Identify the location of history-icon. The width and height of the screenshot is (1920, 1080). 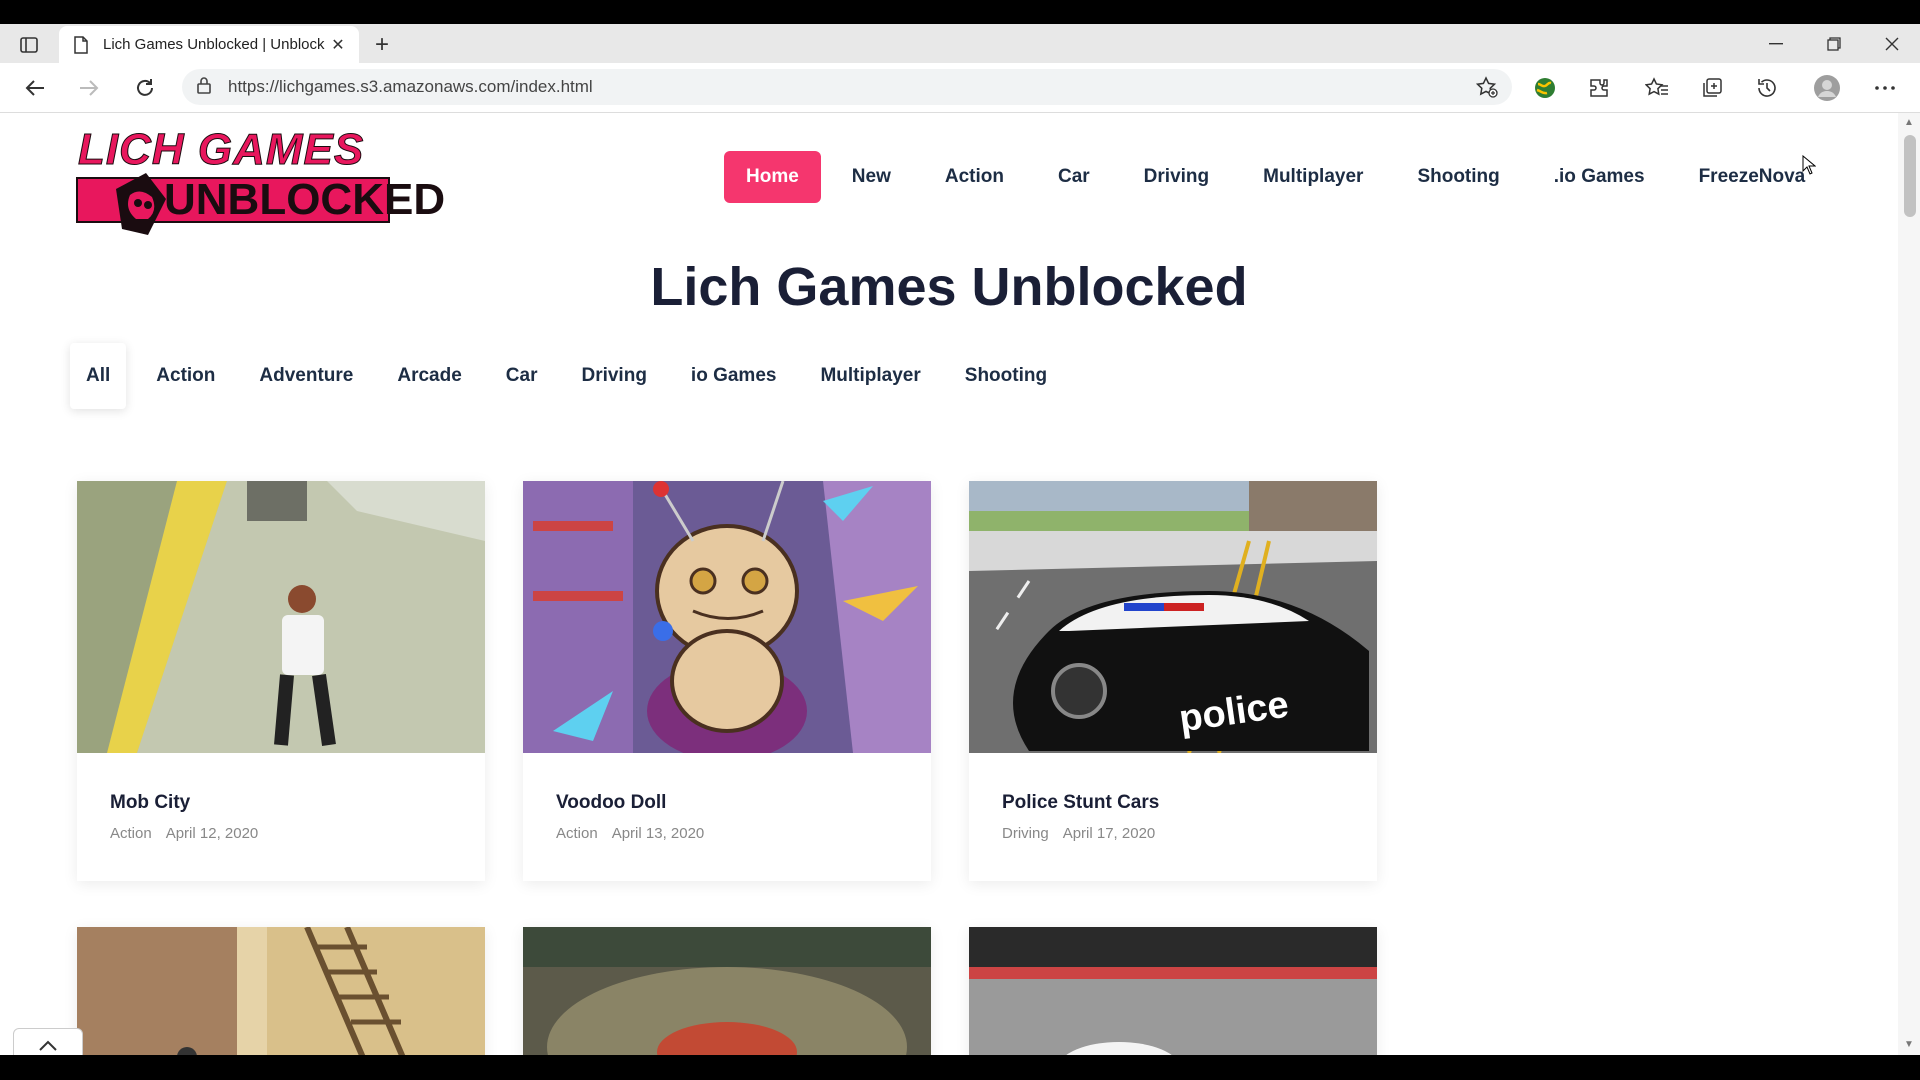
(1767, 88).